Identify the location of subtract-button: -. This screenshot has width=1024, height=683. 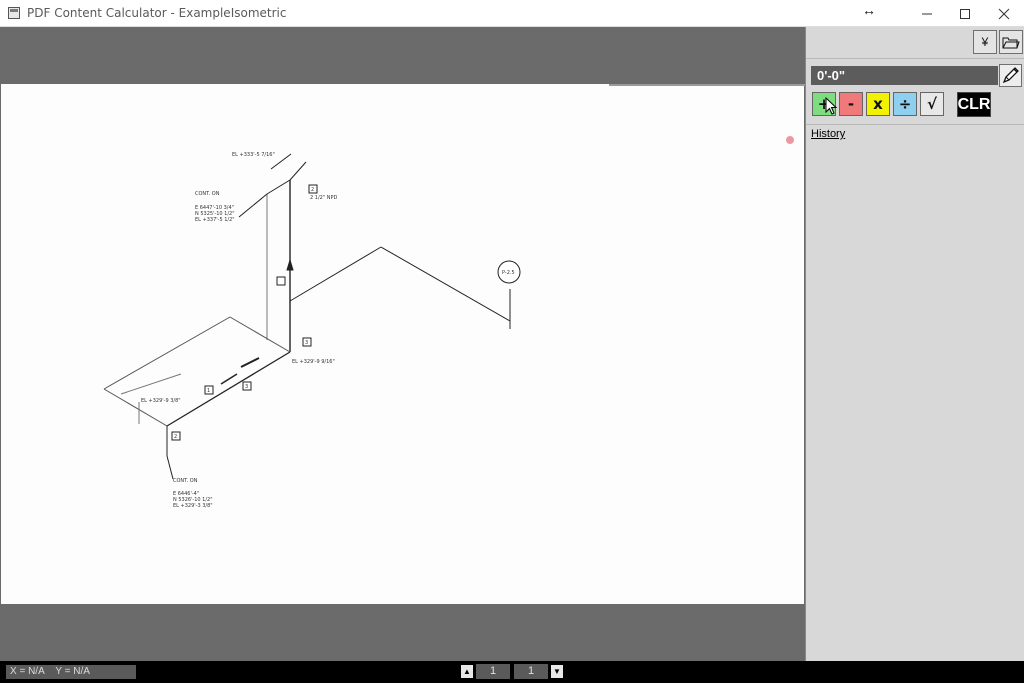
(851, 104).